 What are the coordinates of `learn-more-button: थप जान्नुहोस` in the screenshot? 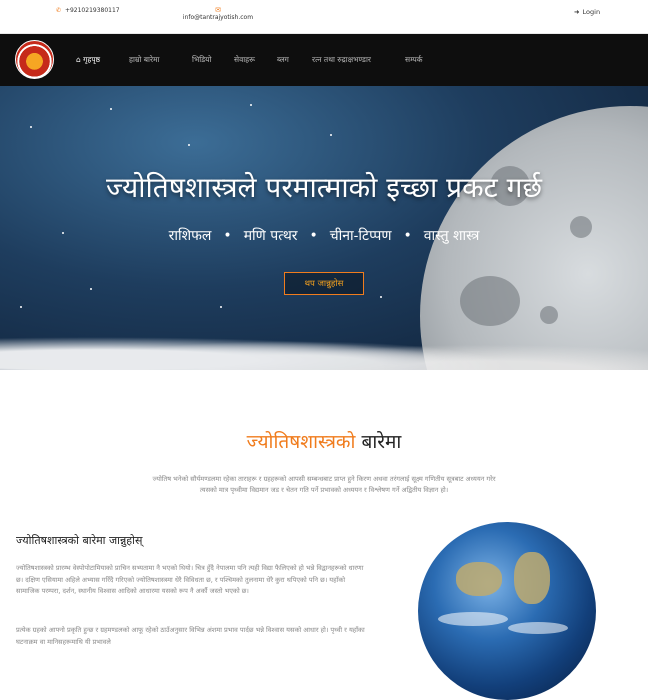 It's located at (324, 283).